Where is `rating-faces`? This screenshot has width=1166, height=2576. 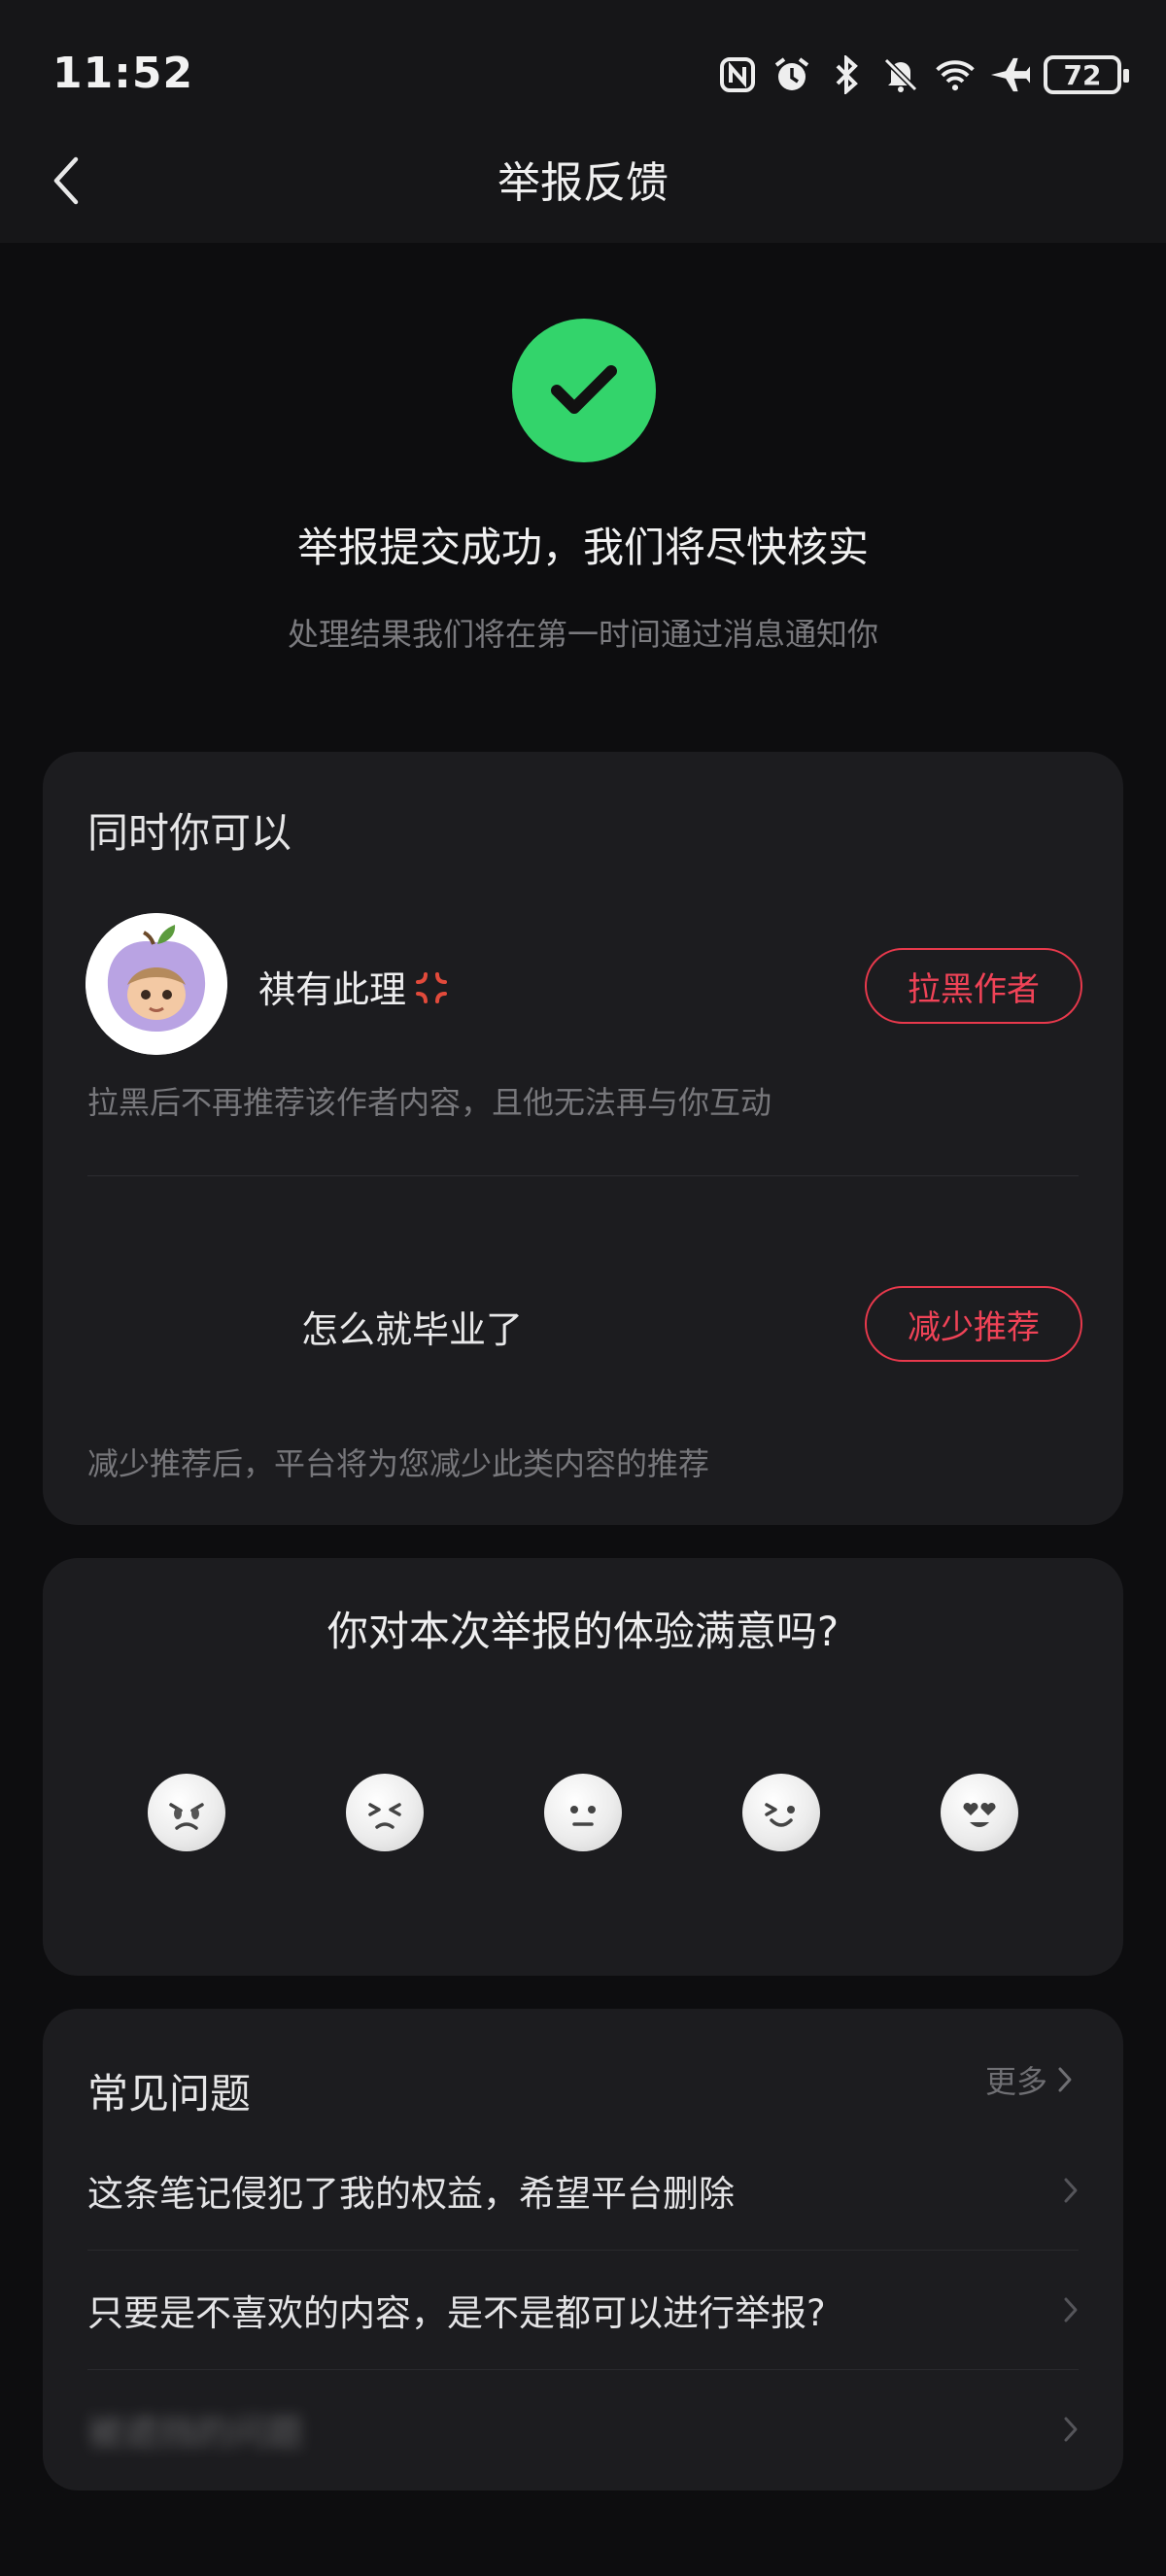 rating-faces is located at coordinates (583, 1814).